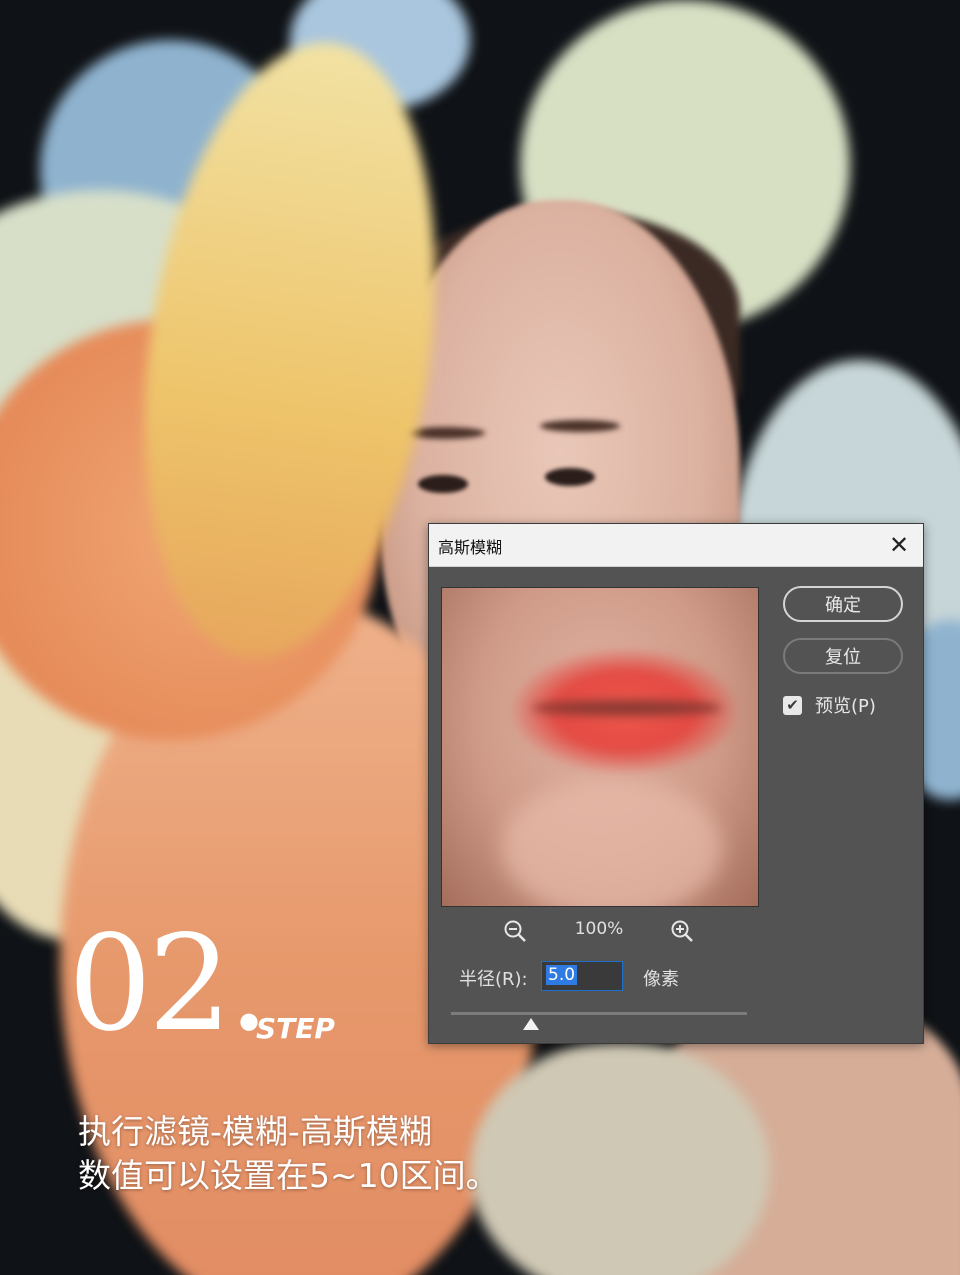  I want to click on unit-label: 像素, so click(661, 979).